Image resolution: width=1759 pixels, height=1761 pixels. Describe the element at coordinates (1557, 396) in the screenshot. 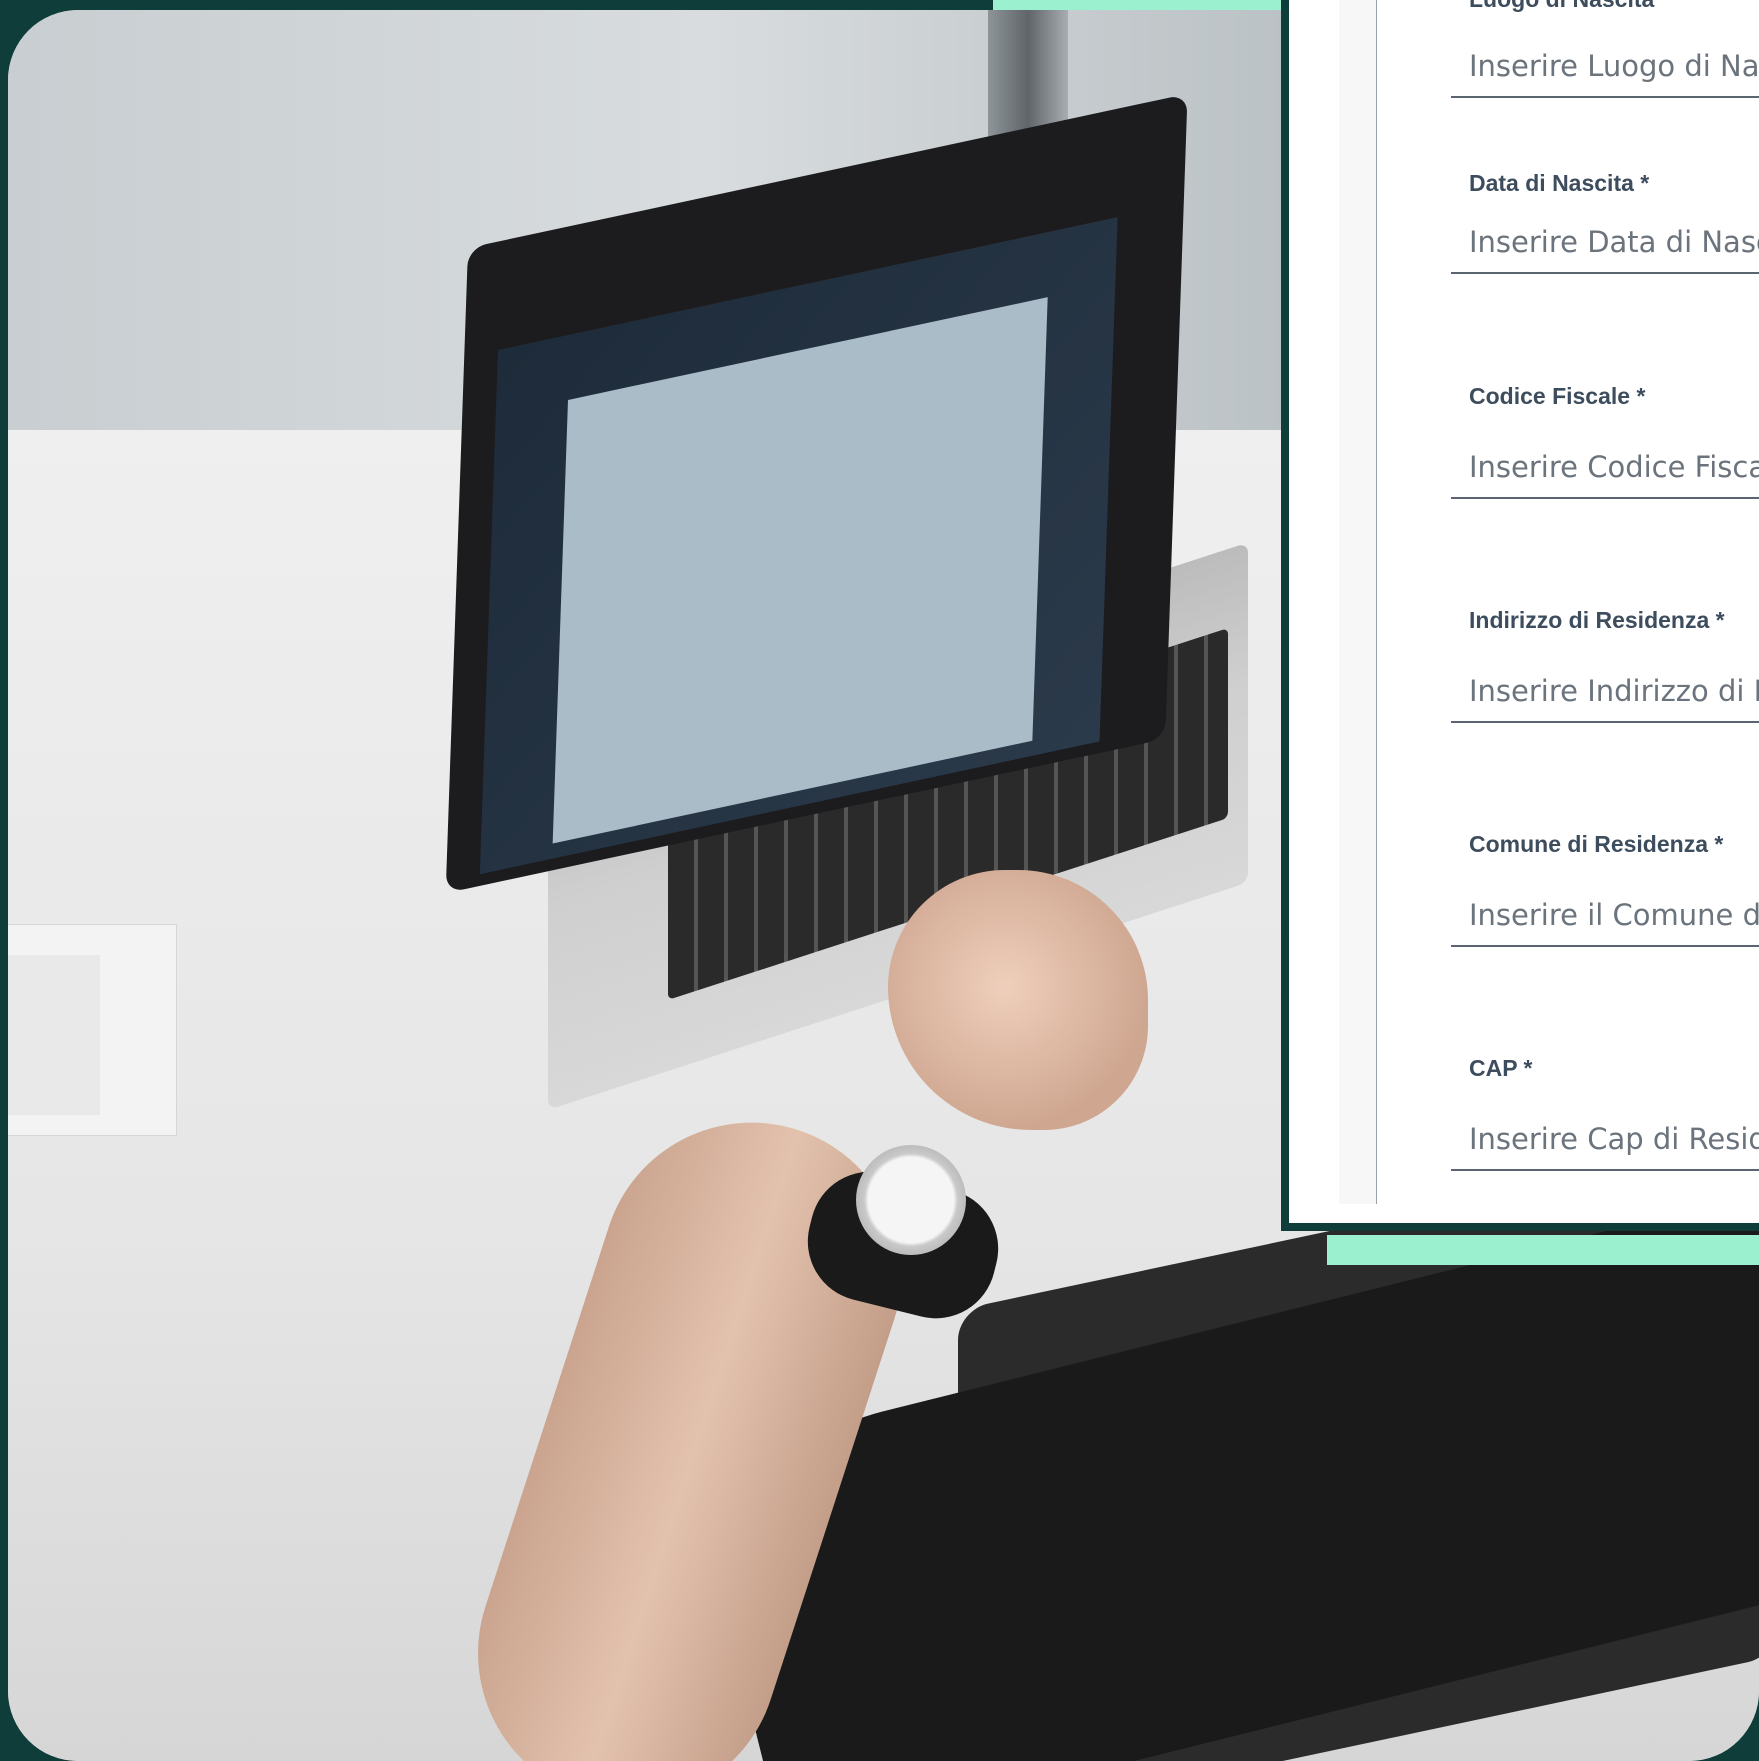

I see `label-codice-fiscale: Codice Fiscale *` at that location.